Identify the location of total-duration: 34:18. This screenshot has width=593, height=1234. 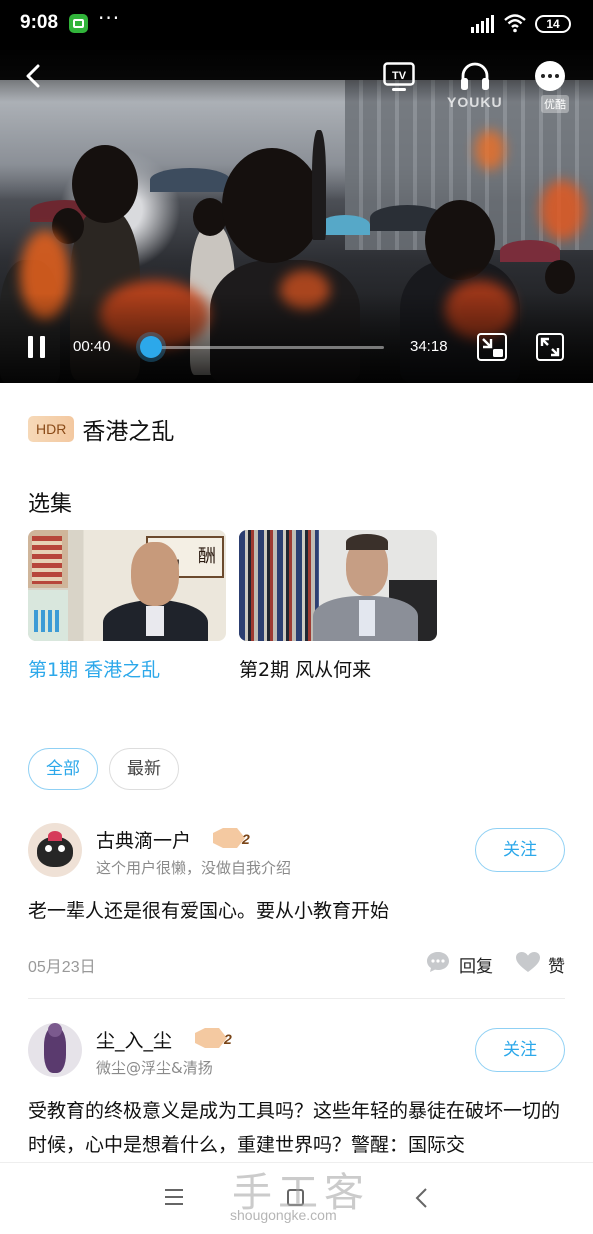
(429, 346).